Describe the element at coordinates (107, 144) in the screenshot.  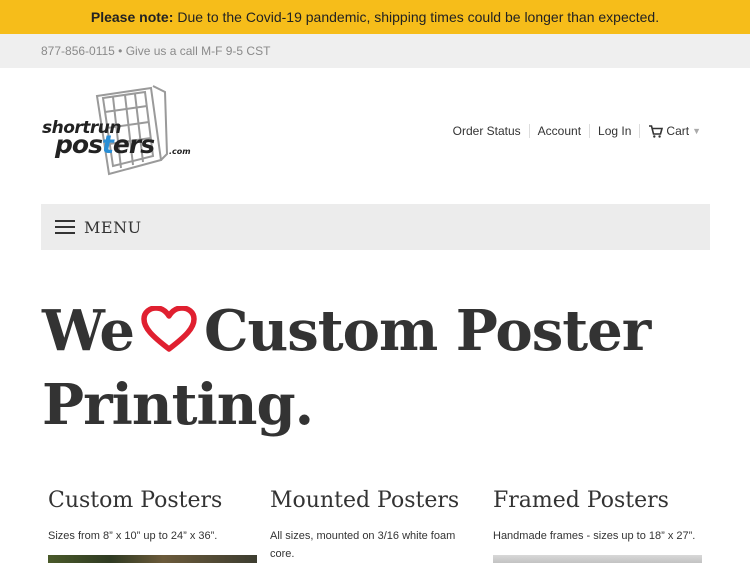
I see `logo-t: t` at that location.